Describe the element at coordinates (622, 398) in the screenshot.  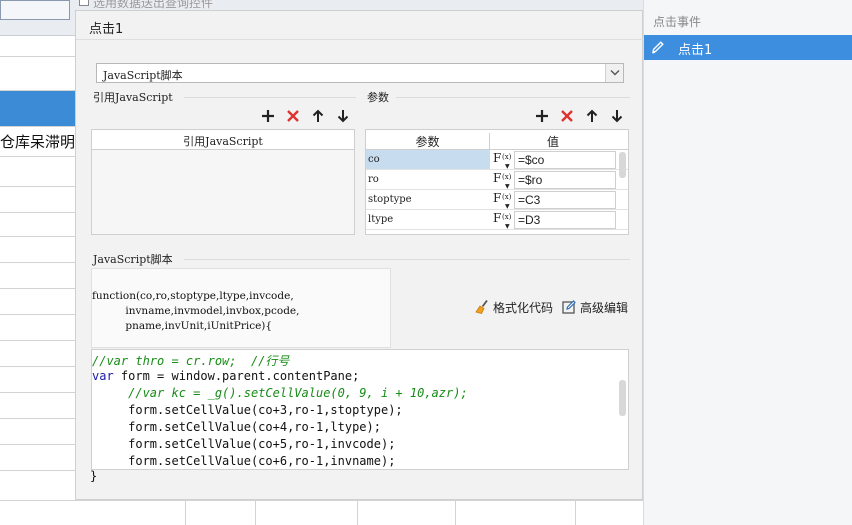
I see `code-scrollbar` at that location.